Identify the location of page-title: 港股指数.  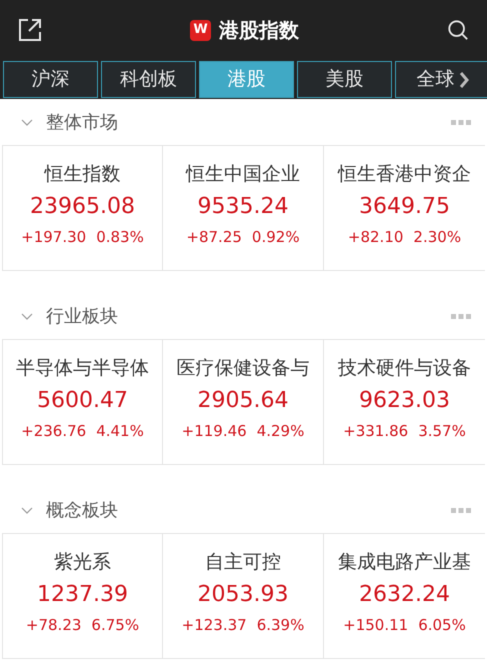
(259, 30).